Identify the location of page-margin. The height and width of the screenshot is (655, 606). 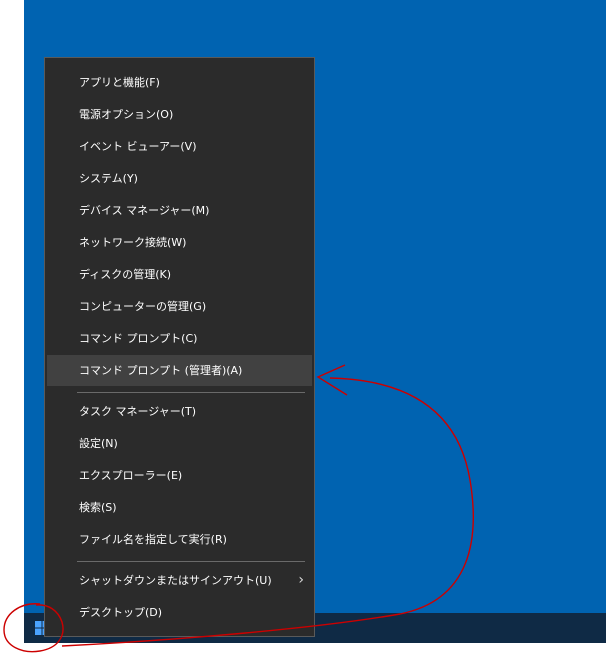
(303, 649).